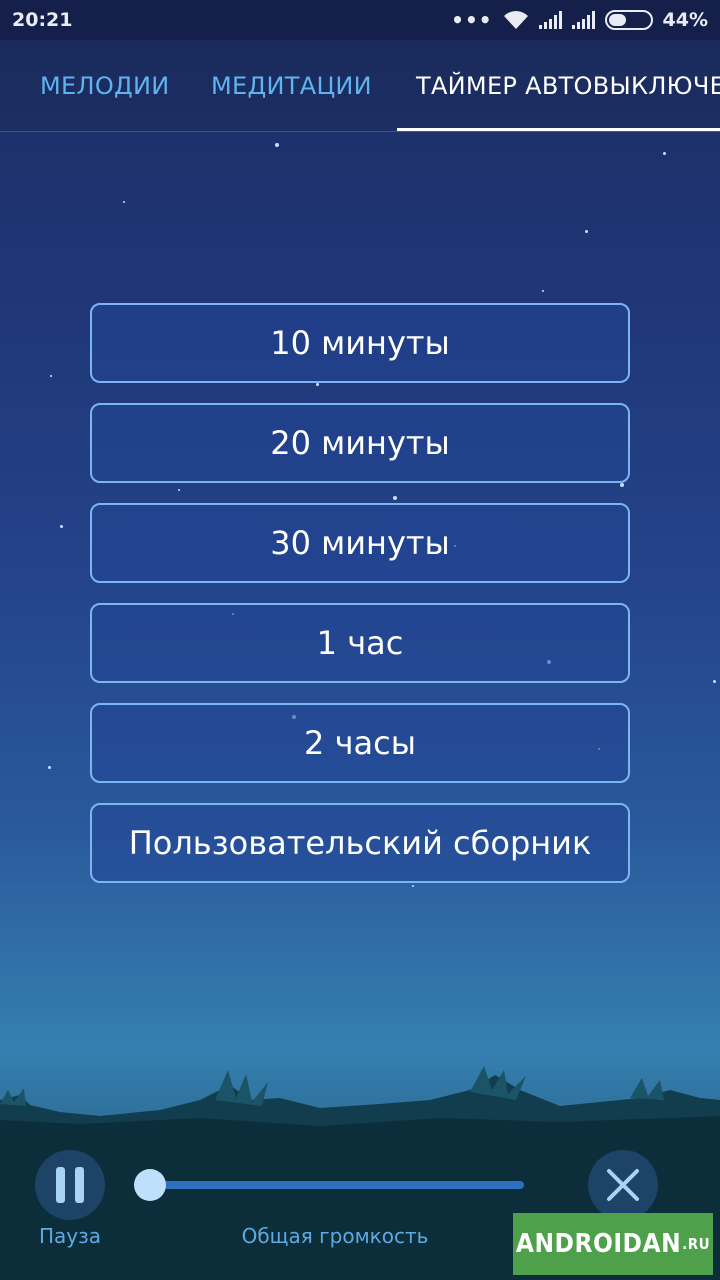 Image resolution: width=720 pixels, height=1280 pixels. What do you see at coordinates (360, 843) in the screenshot?
I see `timer-option-custom: Пользовательский сборник` at bounding box center [360, 843].